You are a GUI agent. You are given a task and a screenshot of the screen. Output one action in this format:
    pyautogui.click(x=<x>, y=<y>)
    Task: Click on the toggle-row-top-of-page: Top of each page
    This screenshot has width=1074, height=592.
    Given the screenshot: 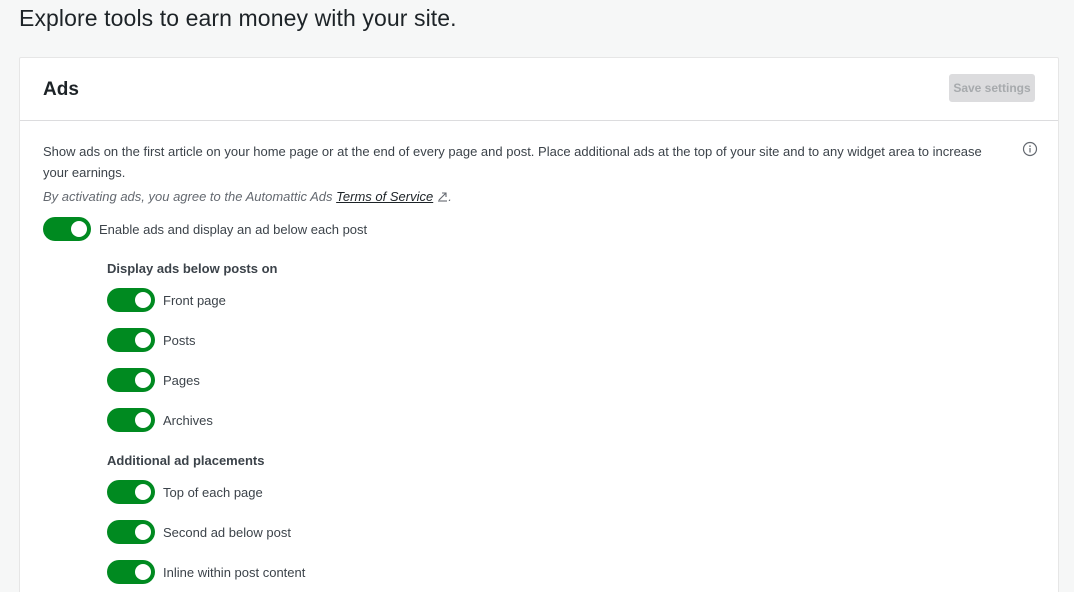 What is the action you would take?
    pyautogui.click(x=185, y=492)
    